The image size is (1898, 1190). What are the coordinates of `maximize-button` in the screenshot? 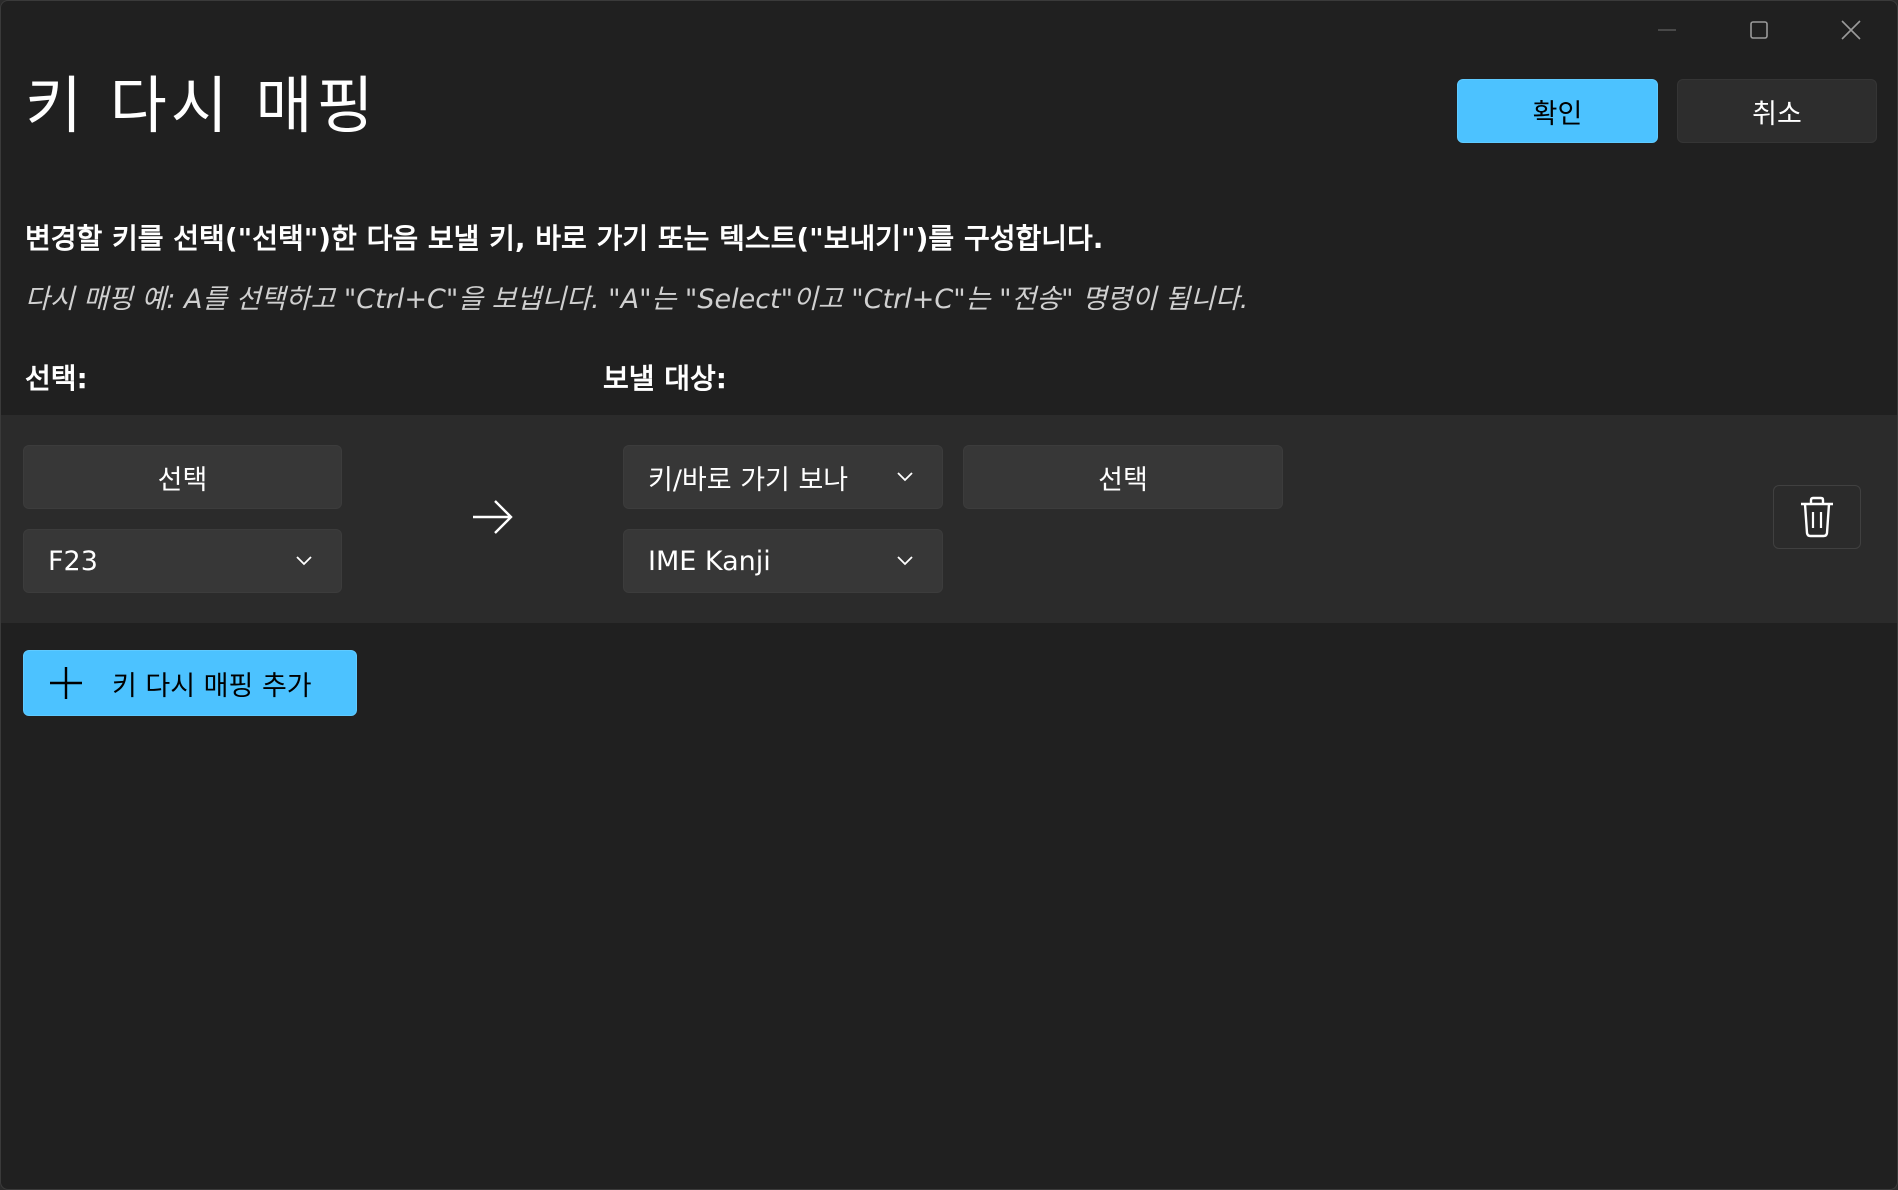 It's located at (1759, 30).